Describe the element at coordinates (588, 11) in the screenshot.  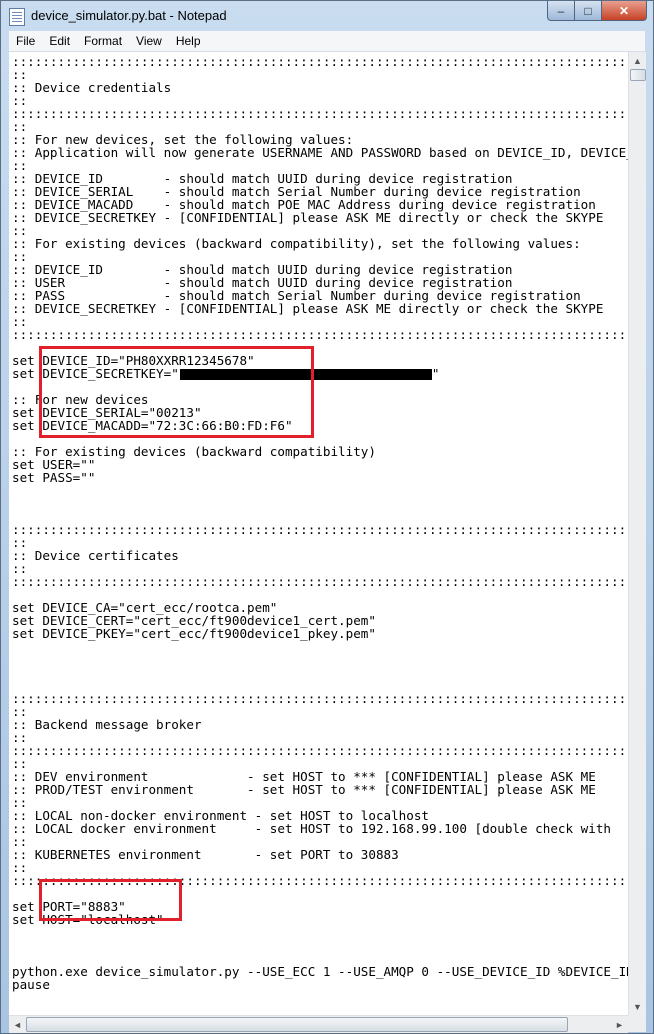
I see `maximize-button: □` at that location.